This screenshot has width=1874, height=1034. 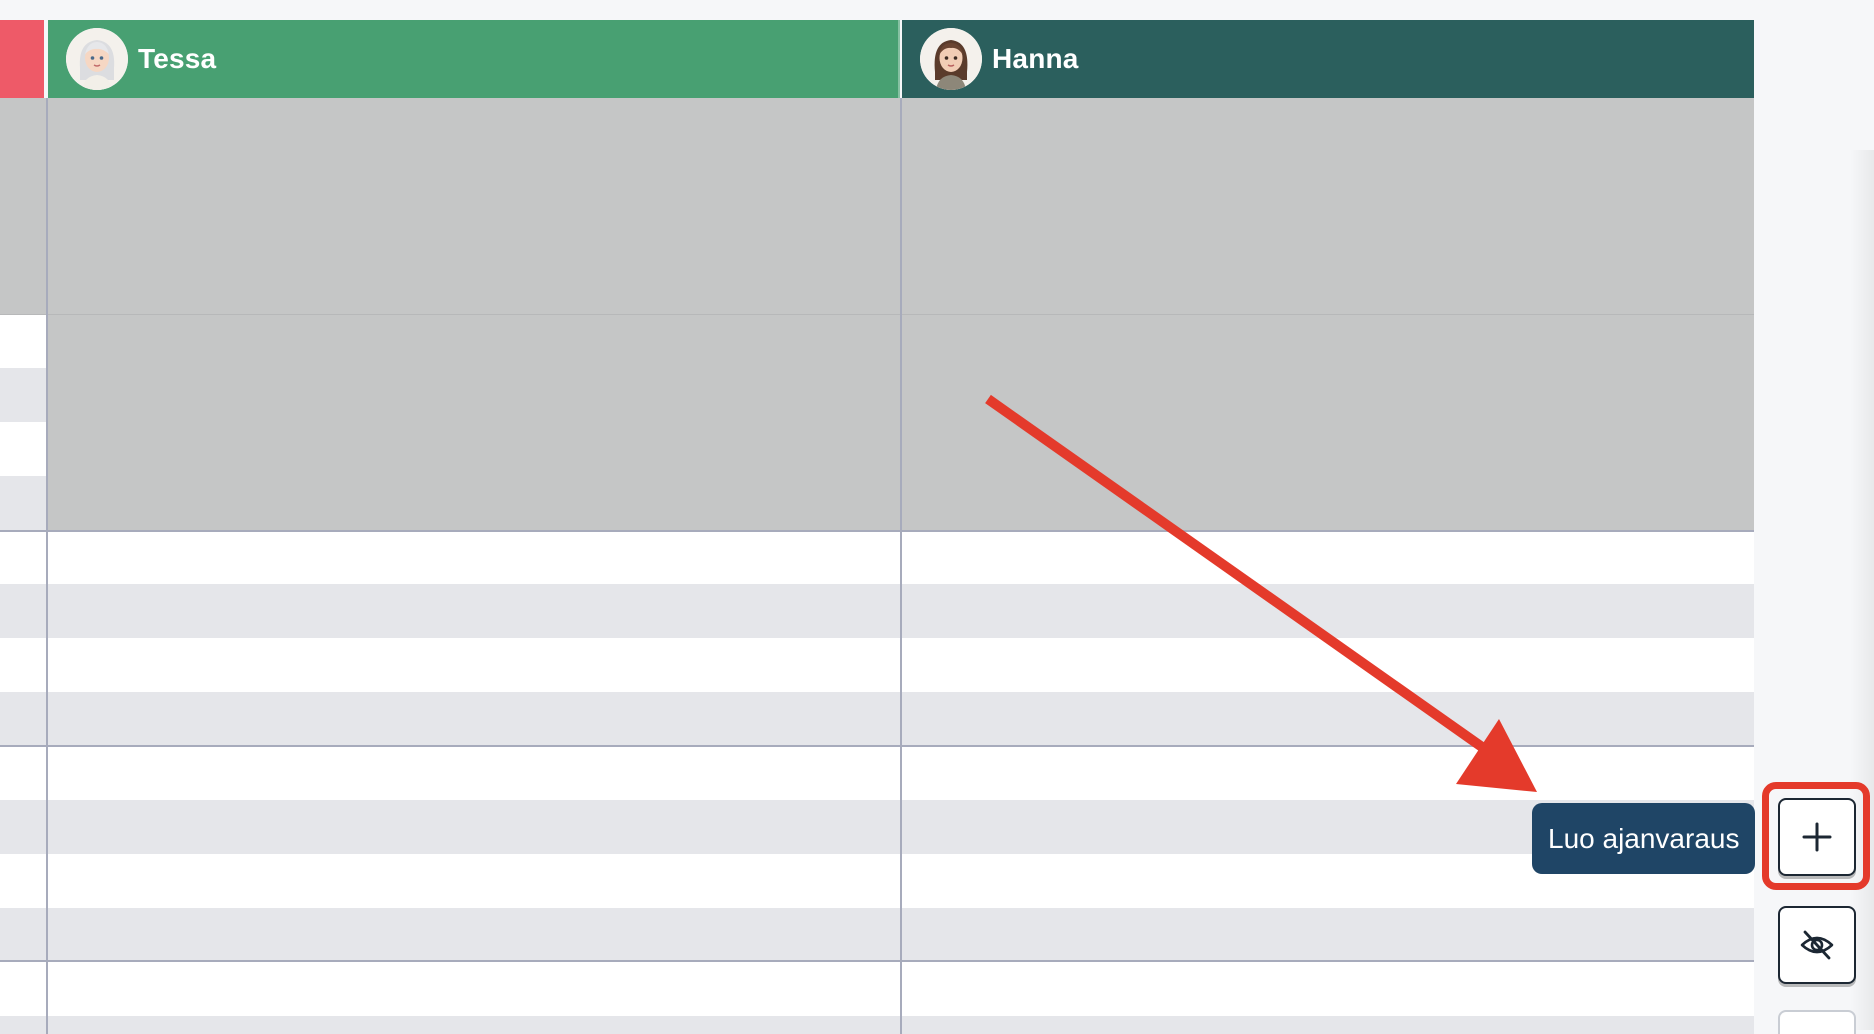 I want to click on previous-column-header, so click(x=22, y=59).